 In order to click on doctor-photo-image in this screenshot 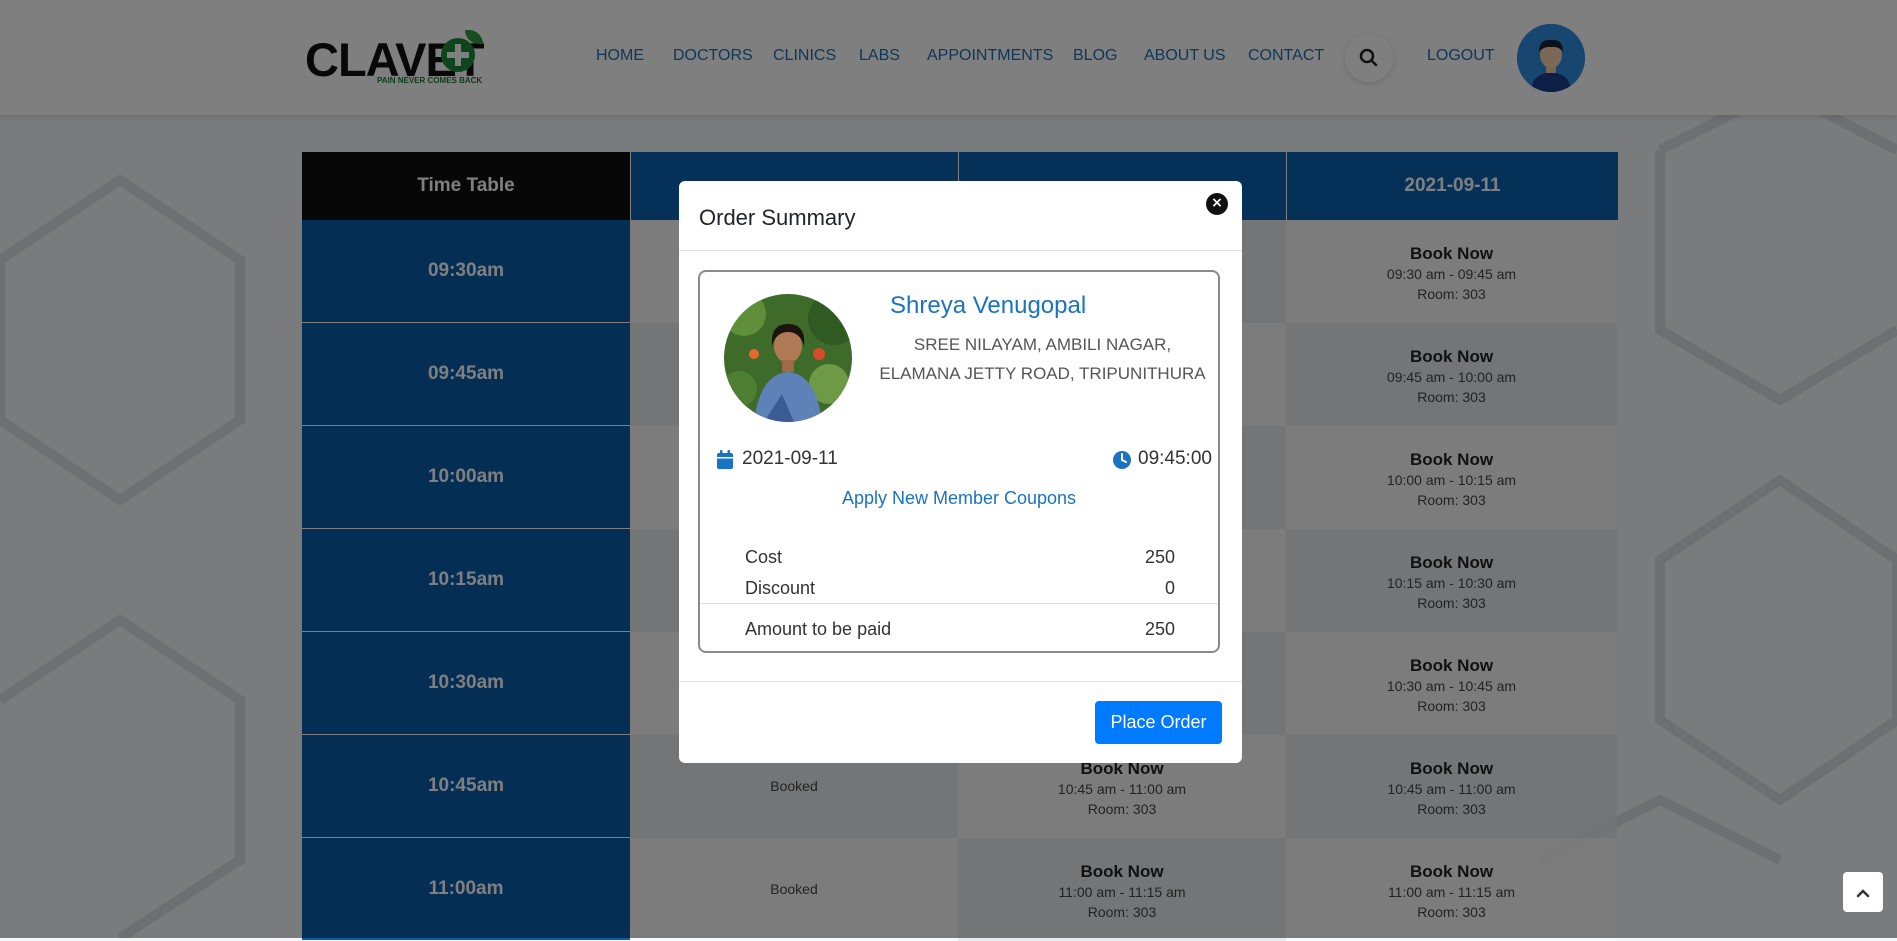, I will do `click(788, 358)`.